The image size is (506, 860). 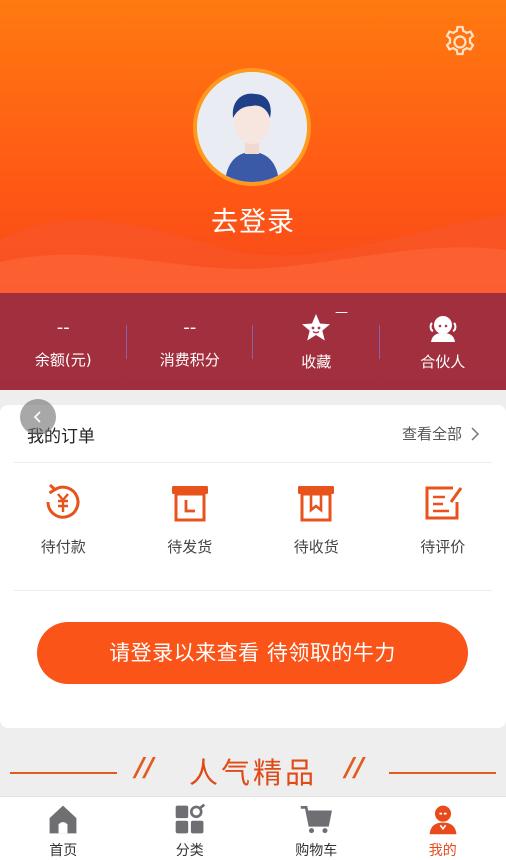 What do you see at coordinates (189, 360) in the screenshot?
I see `points-label: 消费积分` at bounding box center [189, 360].